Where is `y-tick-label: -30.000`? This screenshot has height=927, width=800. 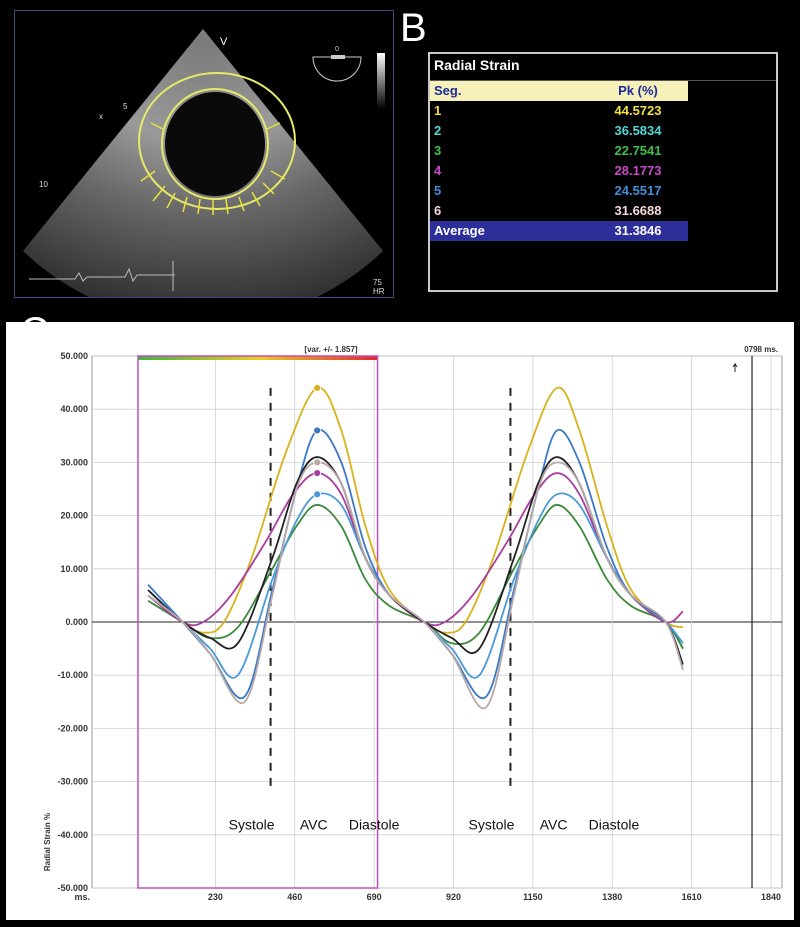 y-tick-label: -30.000 is located at coordinates (72, 782).